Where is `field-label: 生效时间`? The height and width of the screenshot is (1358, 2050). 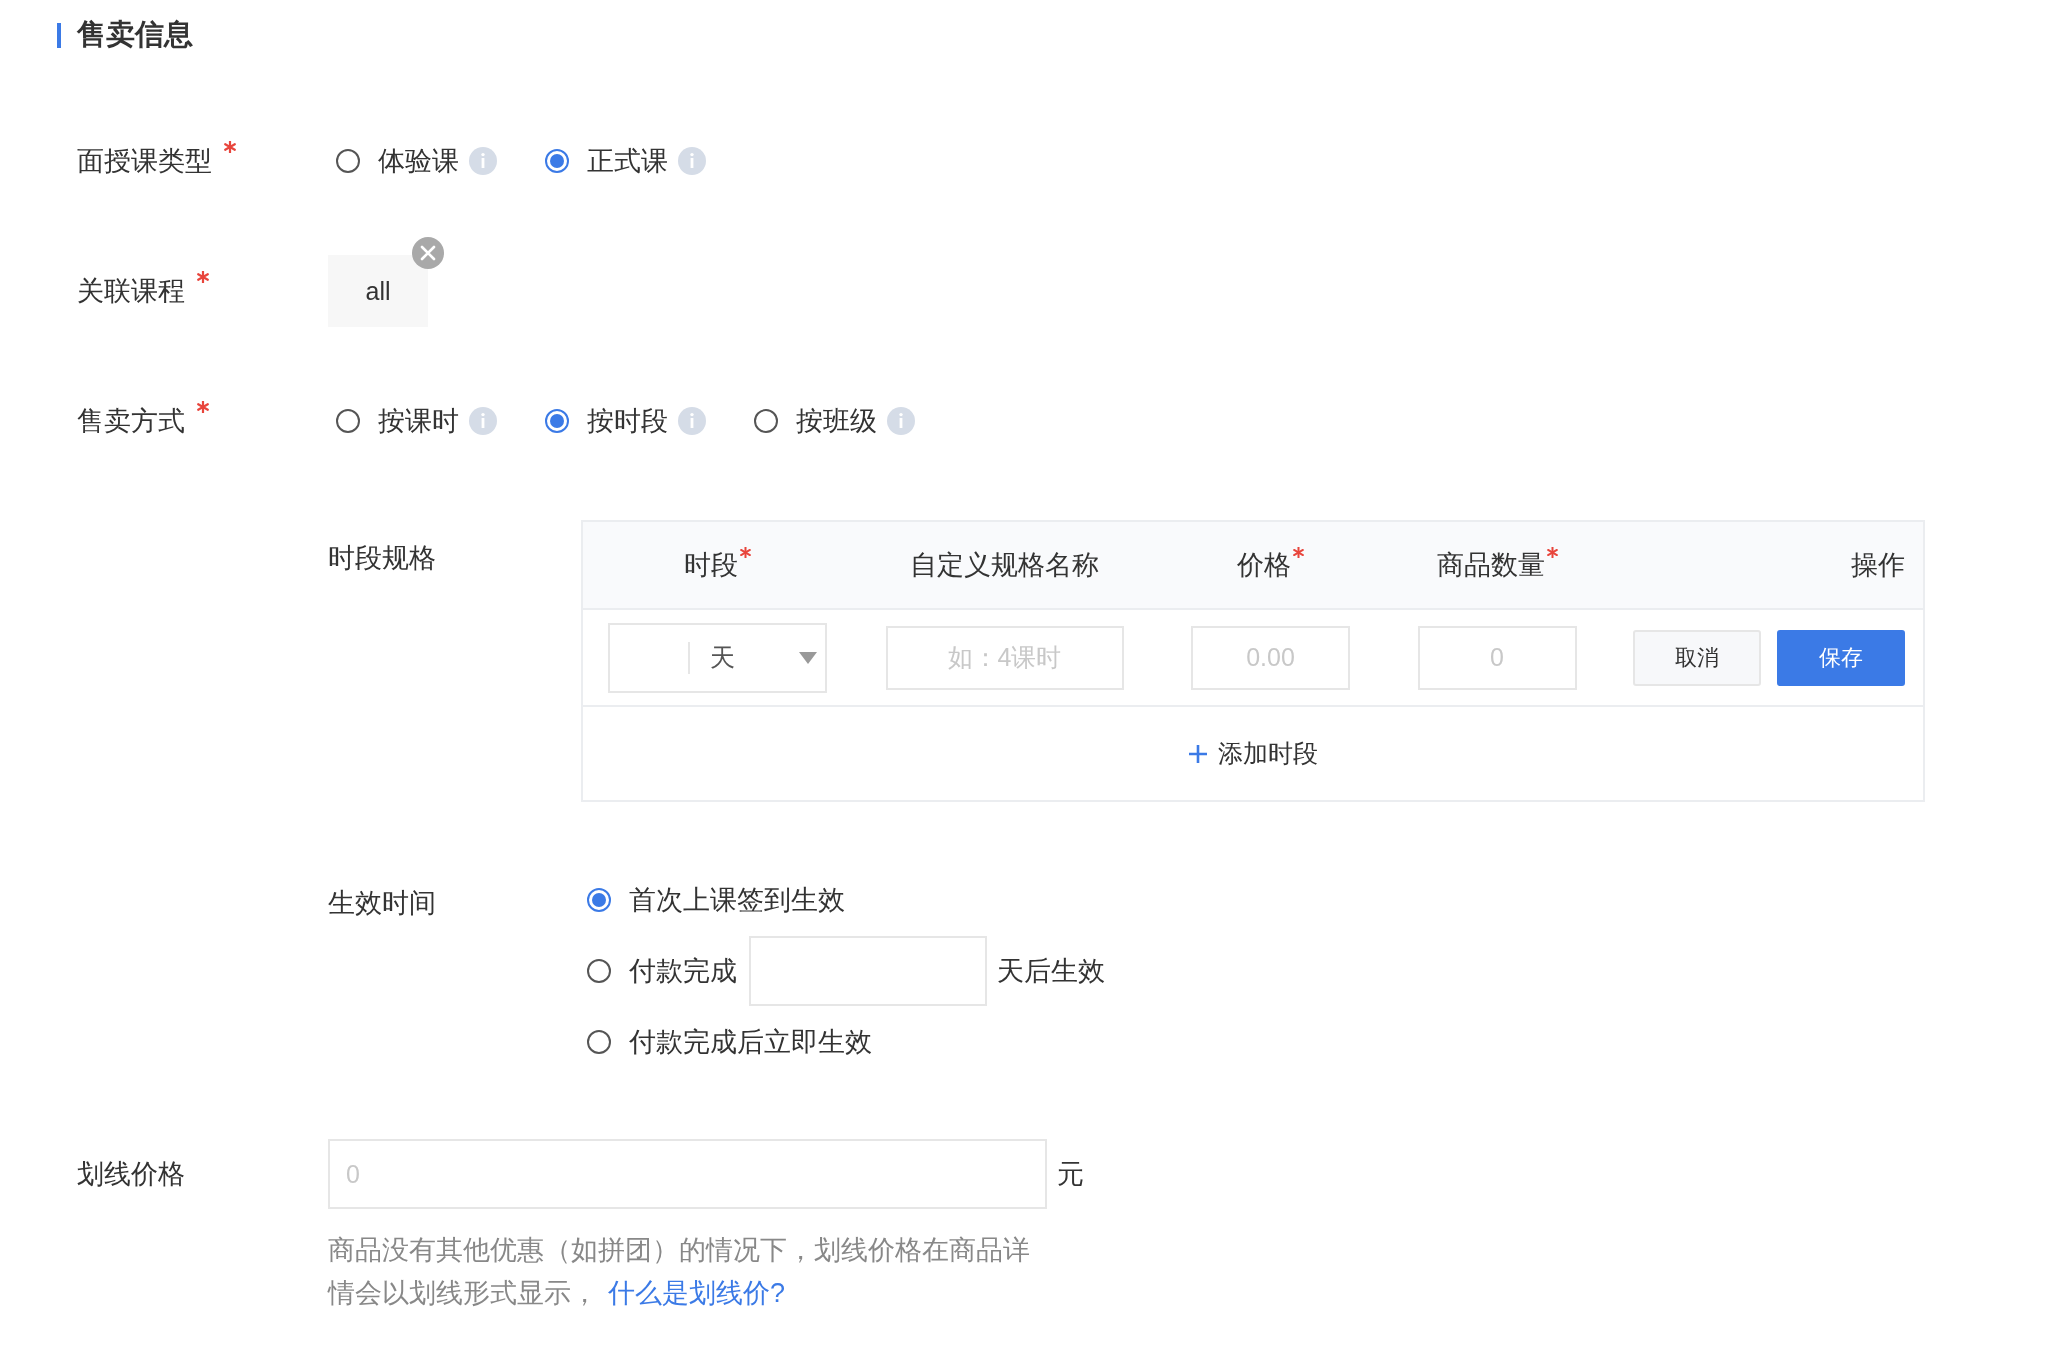 field-label: 生效时间 is located at coordinates (382, 903).